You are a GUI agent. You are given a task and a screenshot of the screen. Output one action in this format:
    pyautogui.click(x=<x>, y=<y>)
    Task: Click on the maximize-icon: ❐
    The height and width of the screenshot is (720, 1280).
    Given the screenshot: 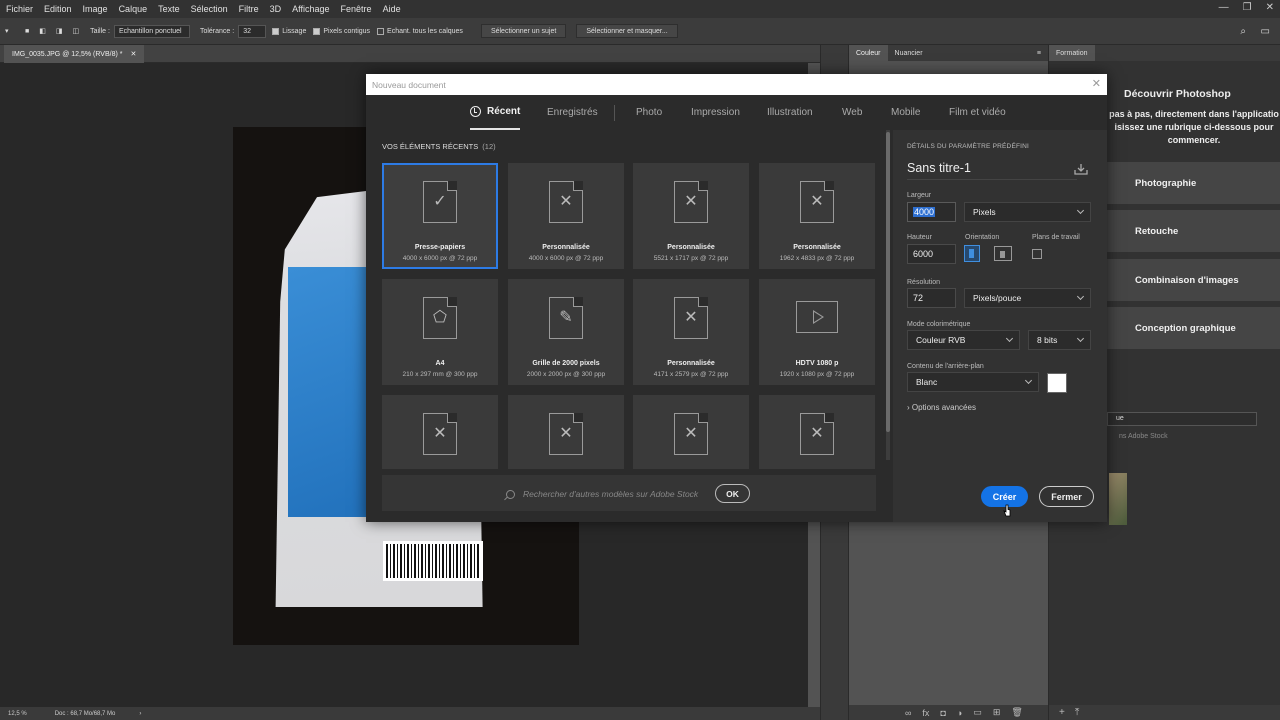 What is the action you would take?
    pyautogui.click(x=1247, y=7)
    